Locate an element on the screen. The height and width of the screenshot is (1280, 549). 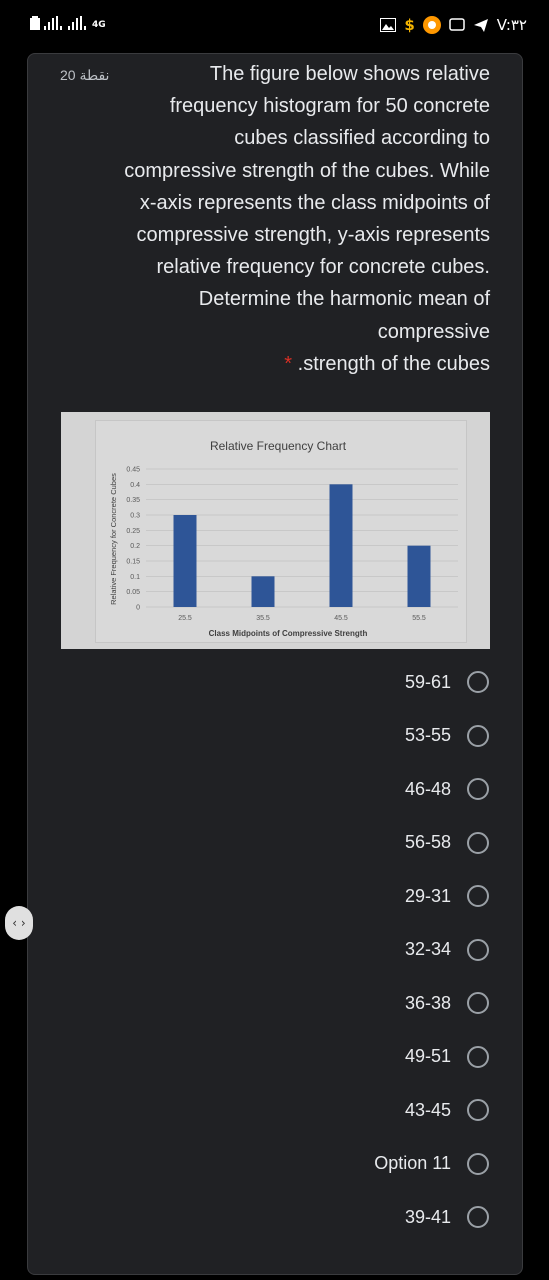
scroll-handle: ‹ › is located at coordinates (19, 923).